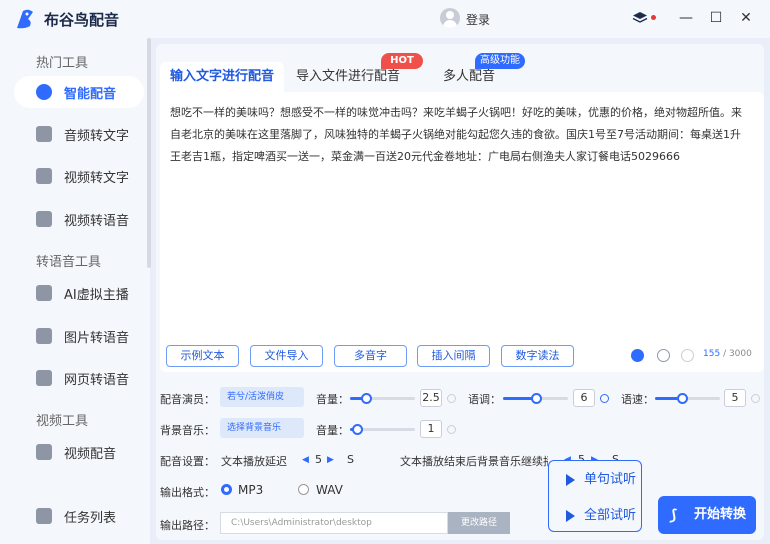 The image size is (770, 544). I want to click on bgm-volume-value: 1, so click(431, 429).